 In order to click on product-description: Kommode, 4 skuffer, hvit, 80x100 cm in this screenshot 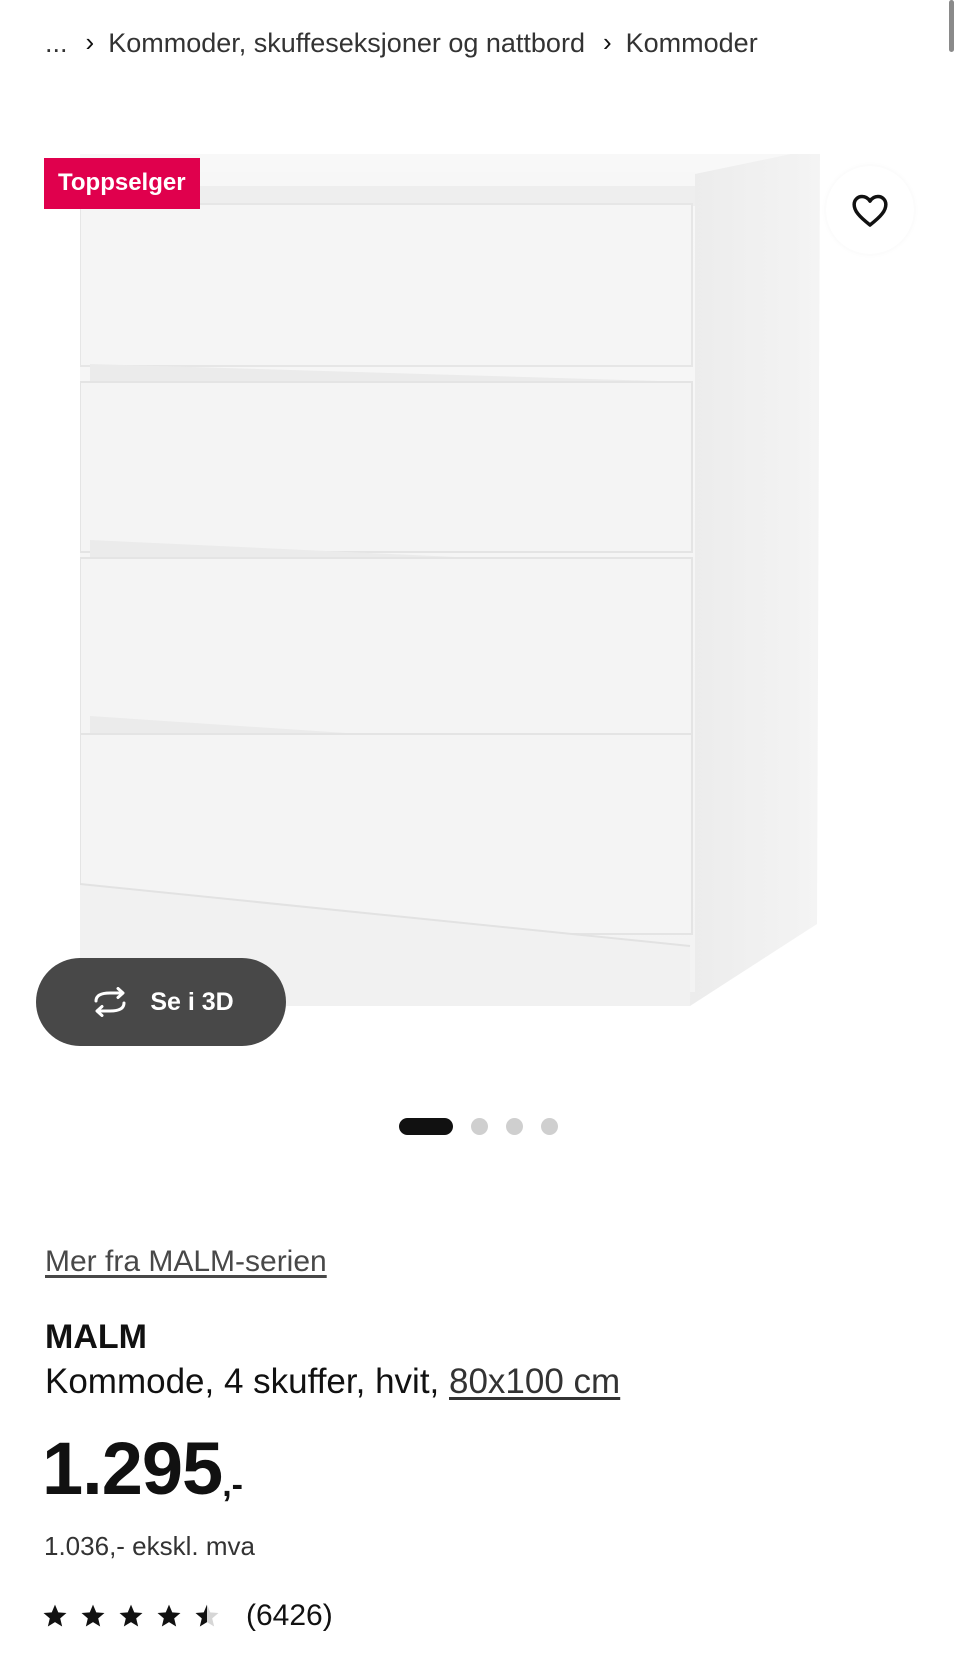, I will do `click(332, 1382)`.